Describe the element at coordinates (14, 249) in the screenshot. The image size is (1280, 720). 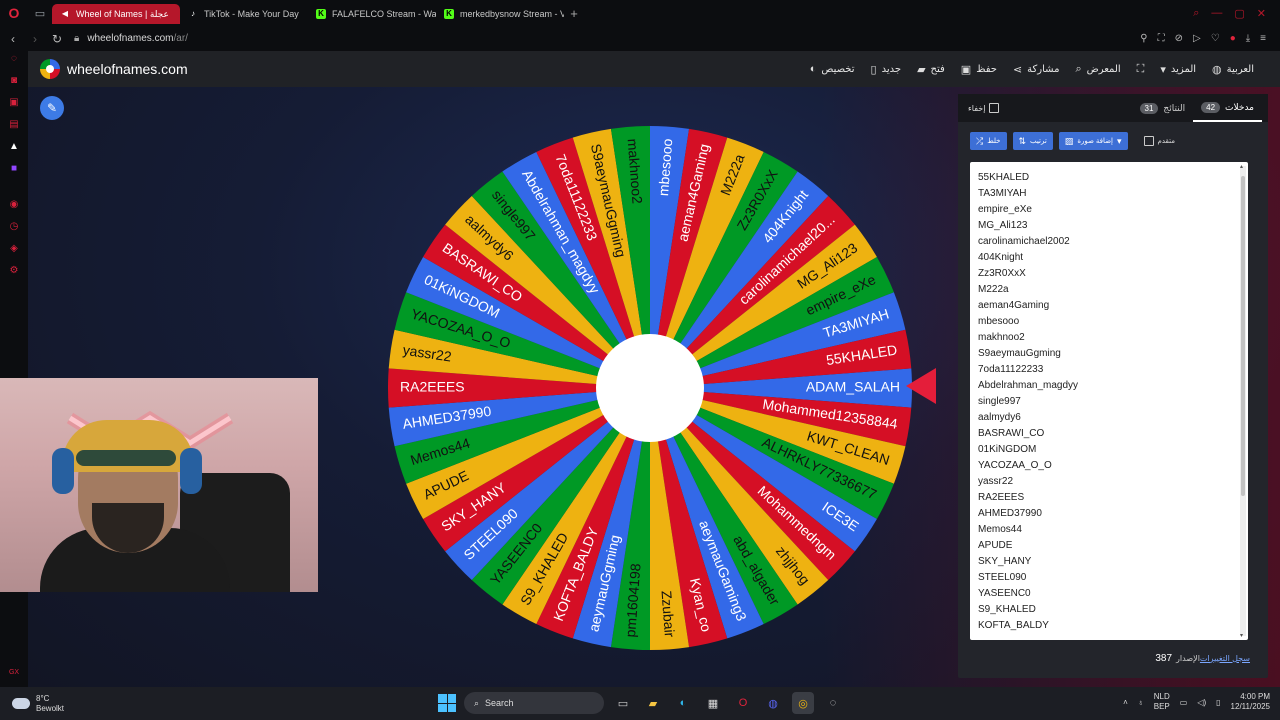
I see `pinboard-icon: ◈` at that location.